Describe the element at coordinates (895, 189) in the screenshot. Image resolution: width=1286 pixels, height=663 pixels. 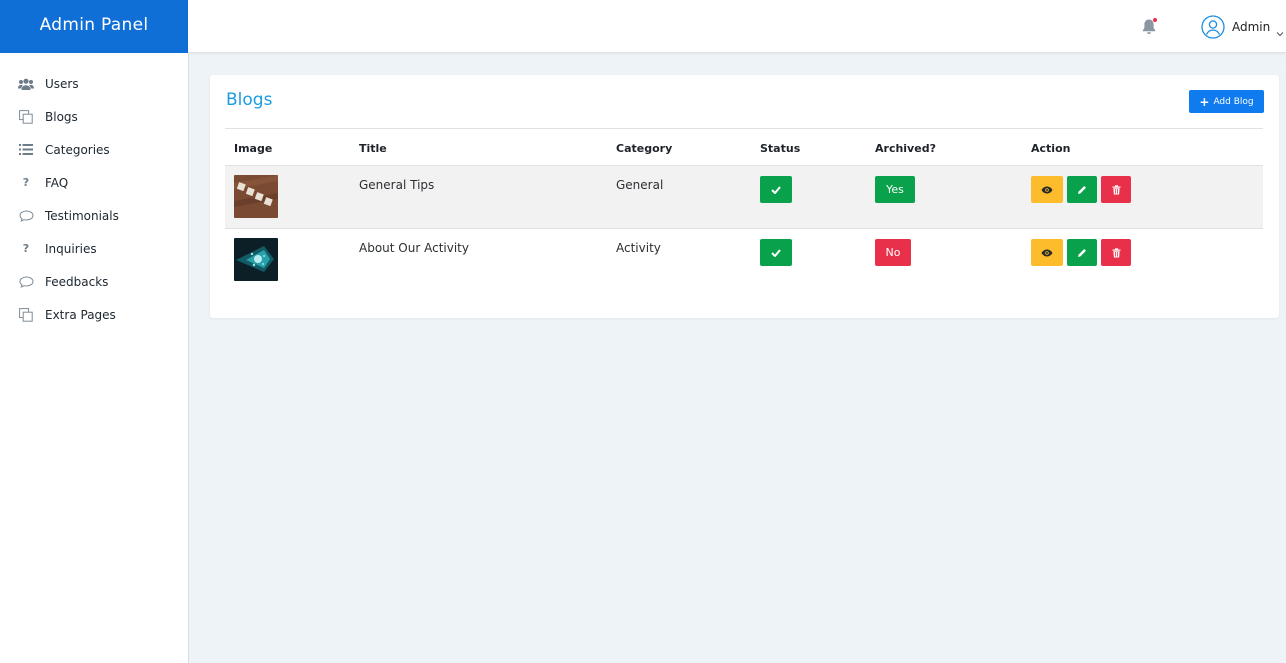
I see `archived-toggle-button: Yes` at that location.